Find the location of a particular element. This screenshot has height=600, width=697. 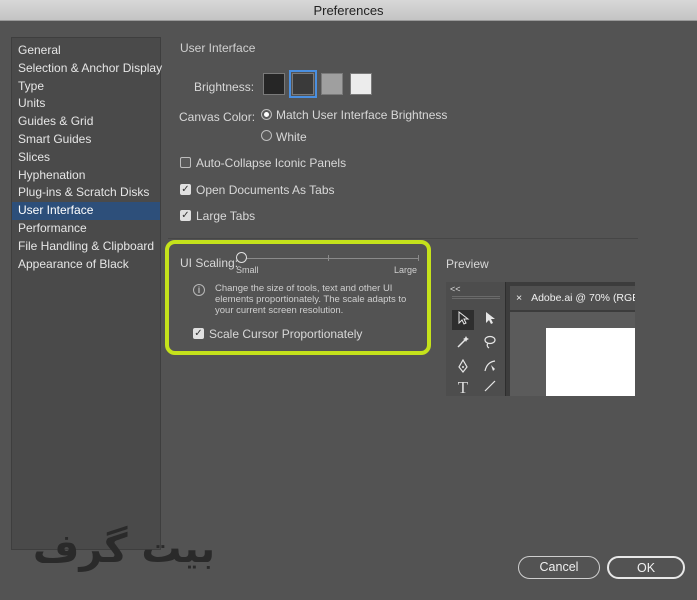

sidebar-item-guides-grid: Guides & Grid is located at coordinates (86, 122).